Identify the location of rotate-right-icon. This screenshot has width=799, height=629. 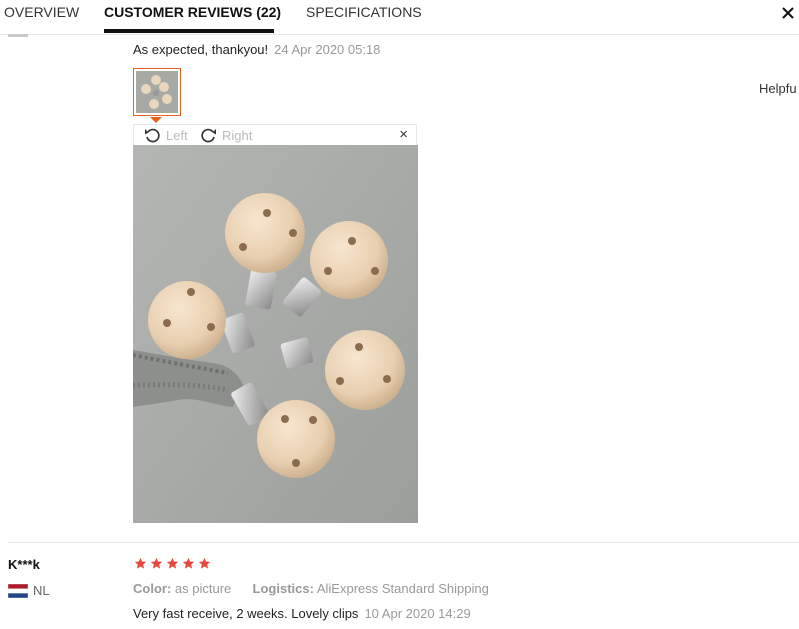
(208, 135).